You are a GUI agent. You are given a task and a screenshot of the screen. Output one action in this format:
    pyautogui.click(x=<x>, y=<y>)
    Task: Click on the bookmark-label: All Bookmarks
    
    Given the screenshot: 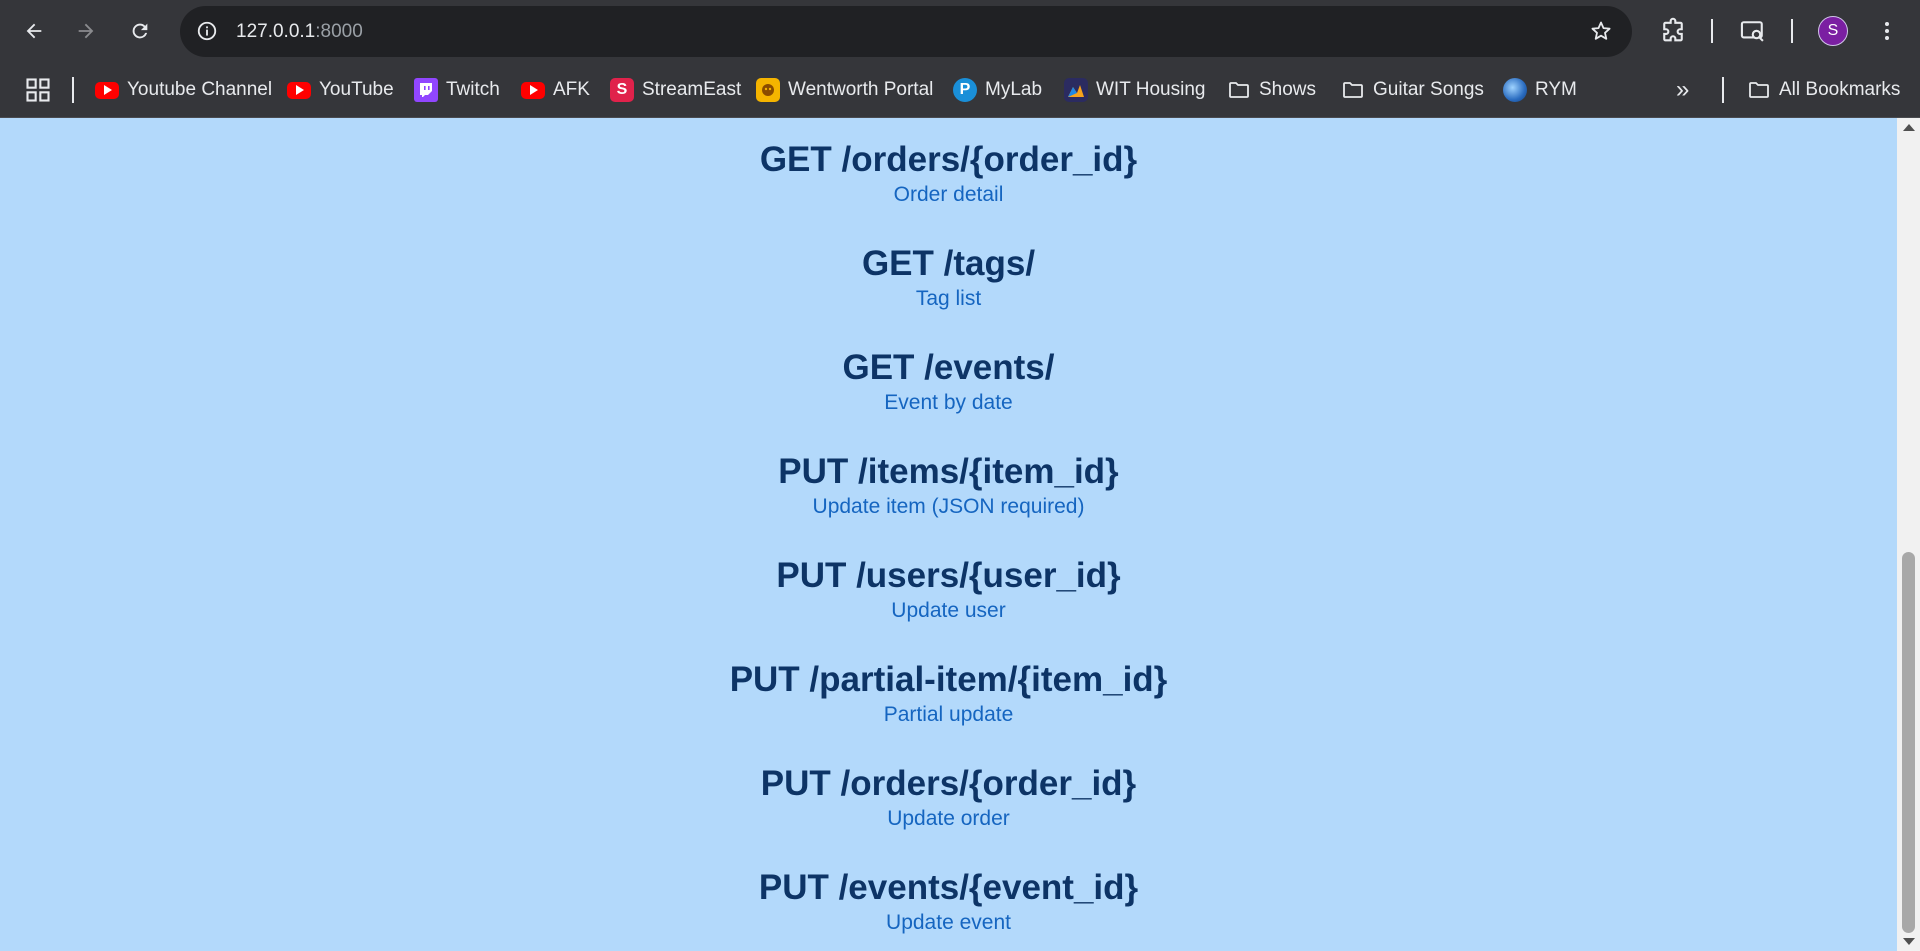 What is the action you would take?
    pyautogui.click(x=1840, y=89)
    